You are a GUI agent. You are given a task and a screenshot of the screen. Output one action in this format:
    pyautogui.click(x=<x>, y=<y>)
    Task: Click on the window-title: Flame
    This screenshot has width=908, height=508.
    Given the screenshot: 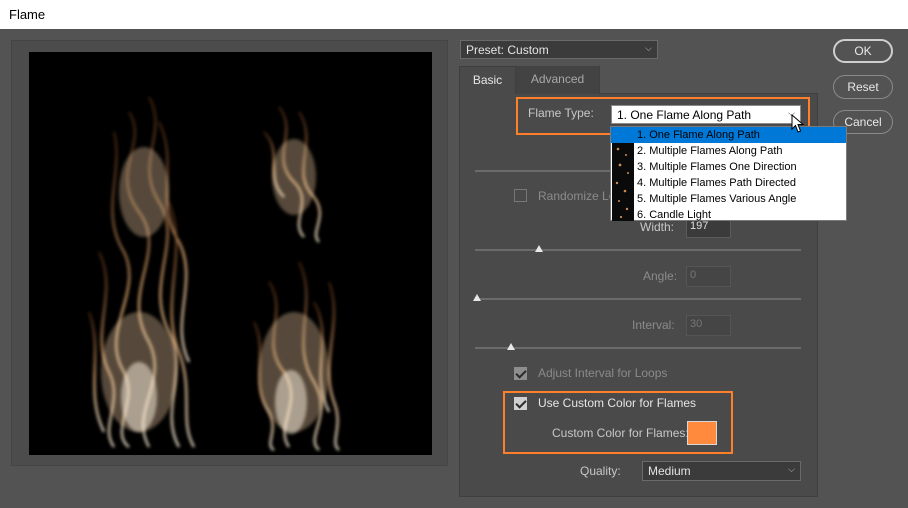 What is the action you would take?
    pyautogui.click(x=27, y=14)
    